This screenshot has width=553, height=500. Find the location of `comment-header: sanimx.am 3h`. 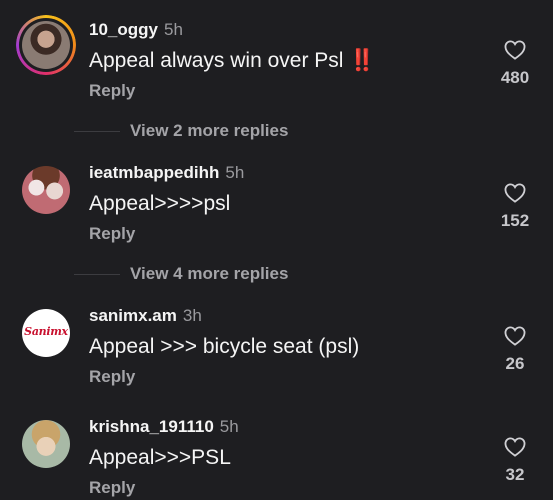

comment-header: sanimx.am 3h is located at coordinates (145, 316).